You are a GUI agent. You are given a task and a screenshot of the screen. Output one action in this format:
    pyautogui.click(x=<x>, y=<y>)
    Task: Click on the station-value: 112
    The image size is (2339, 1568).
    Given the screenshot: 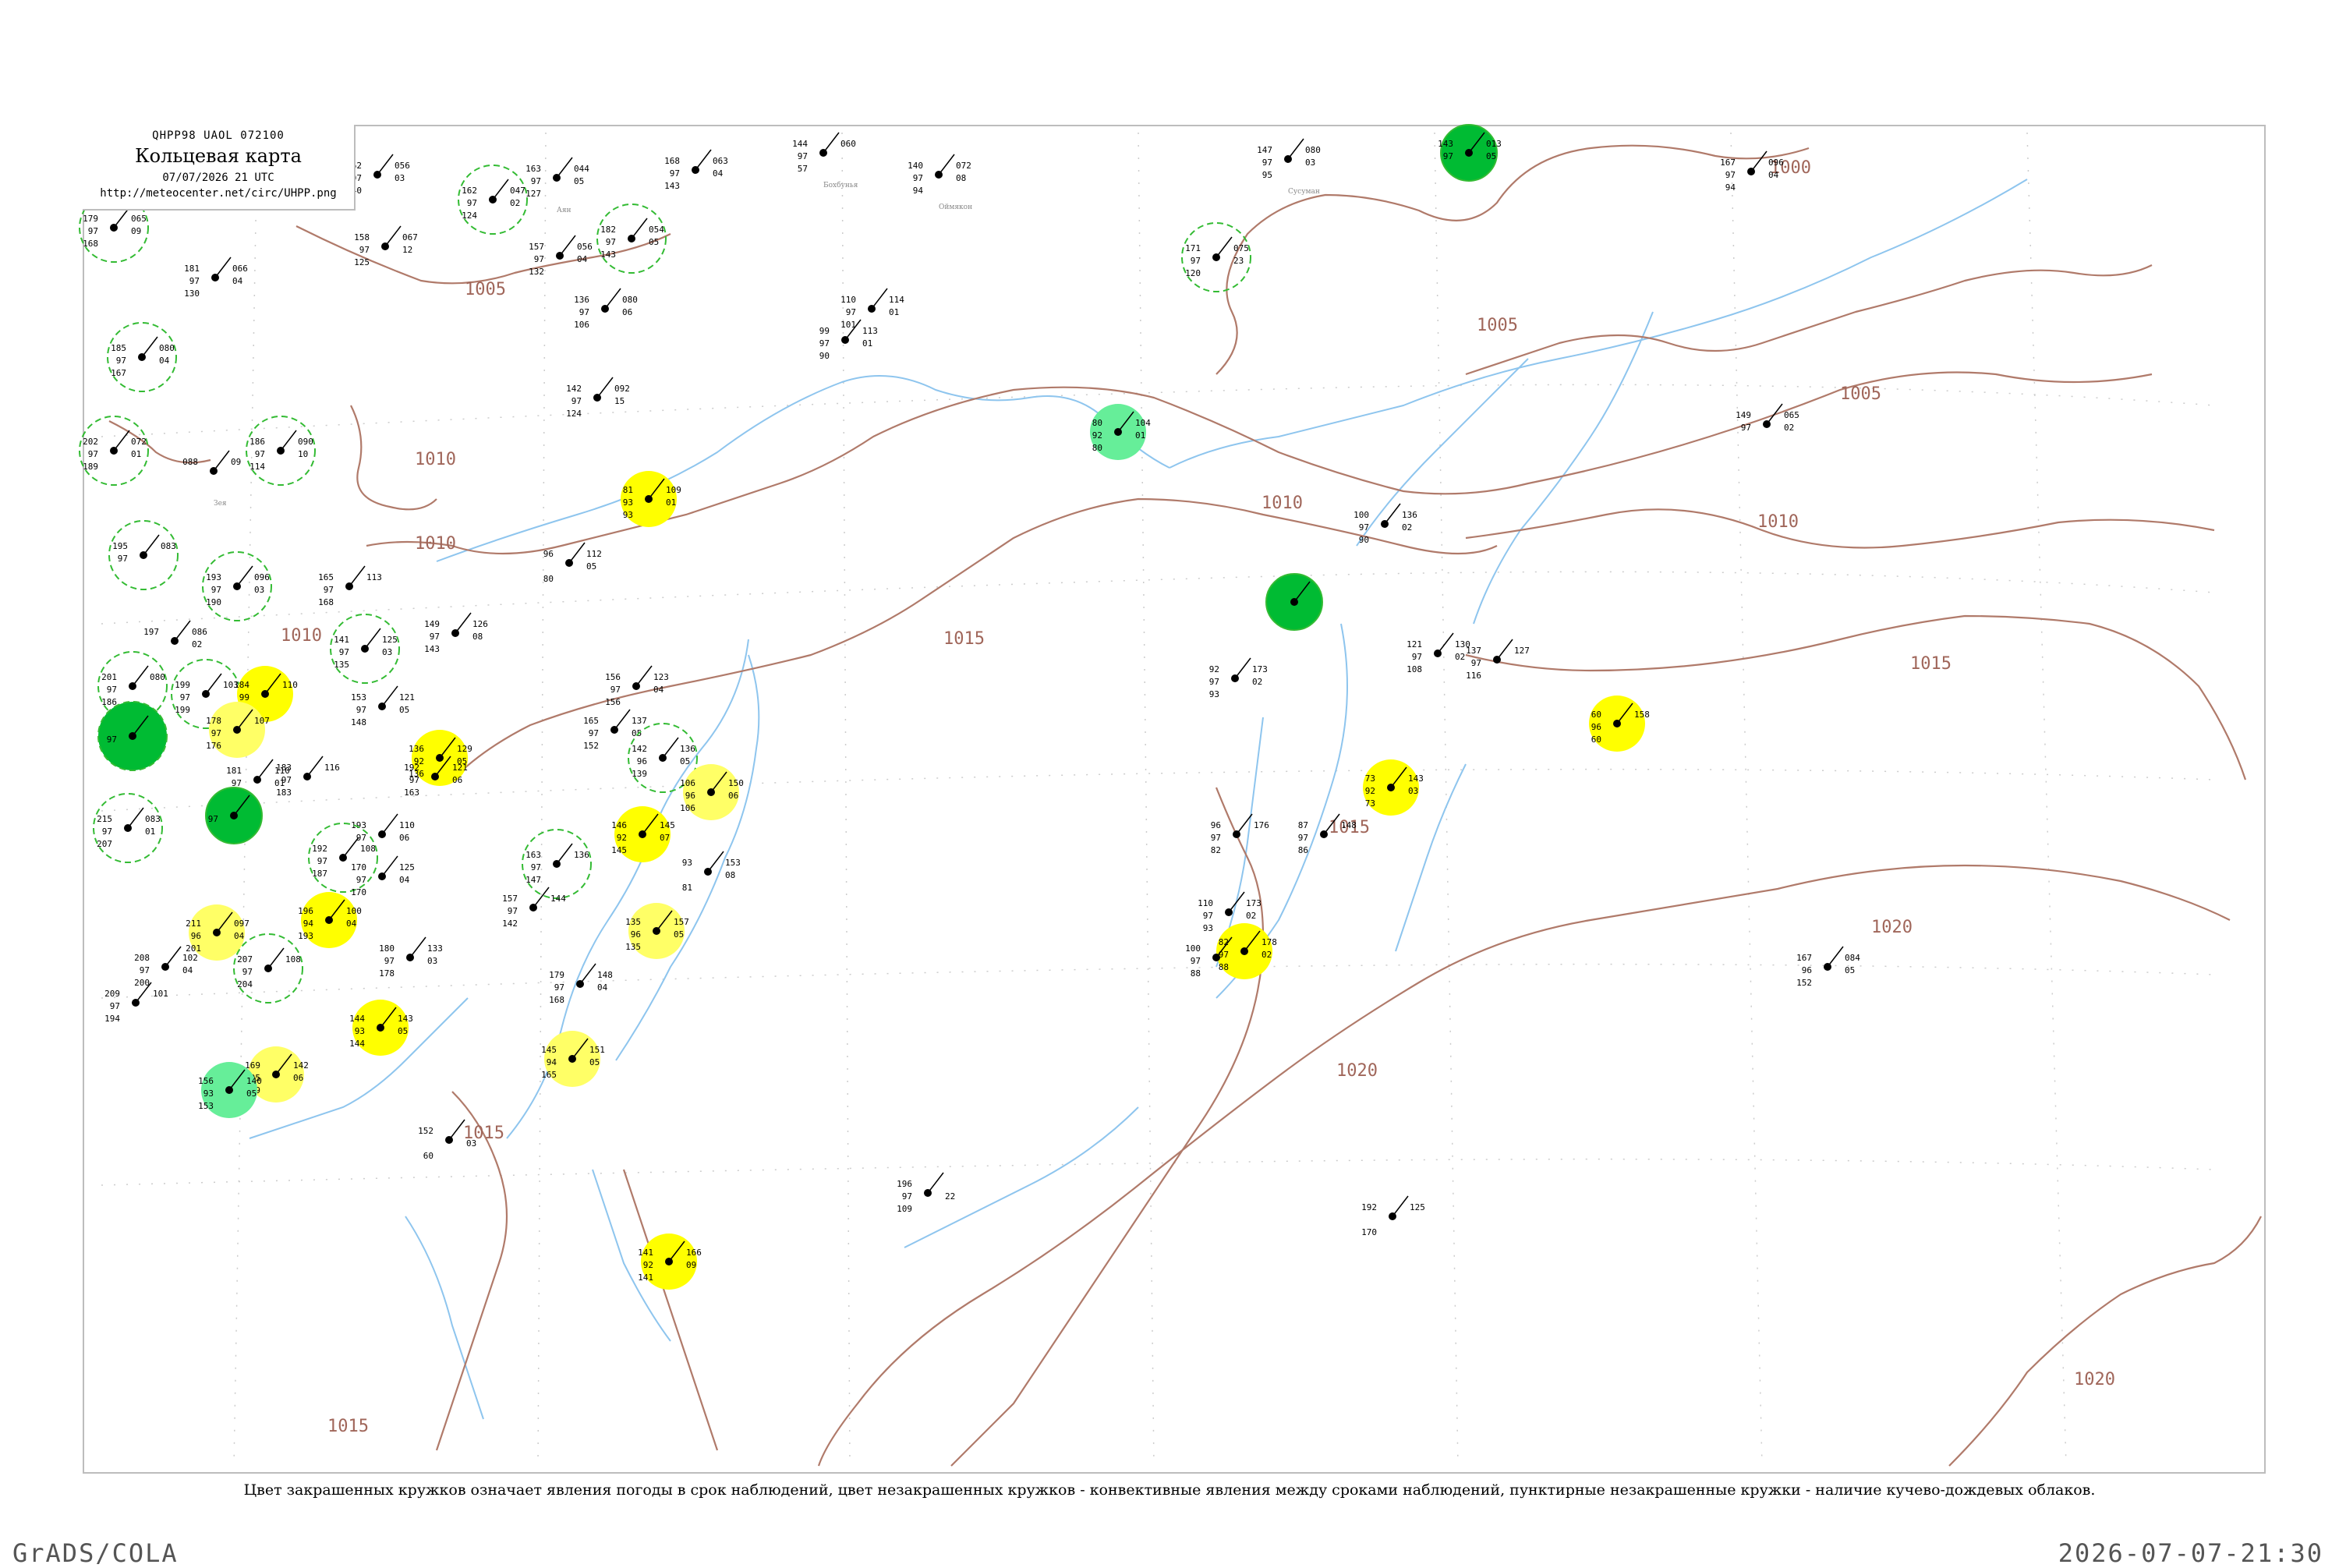 What is the action you would take?
    pyautogui.click(x=594, y=554)
    